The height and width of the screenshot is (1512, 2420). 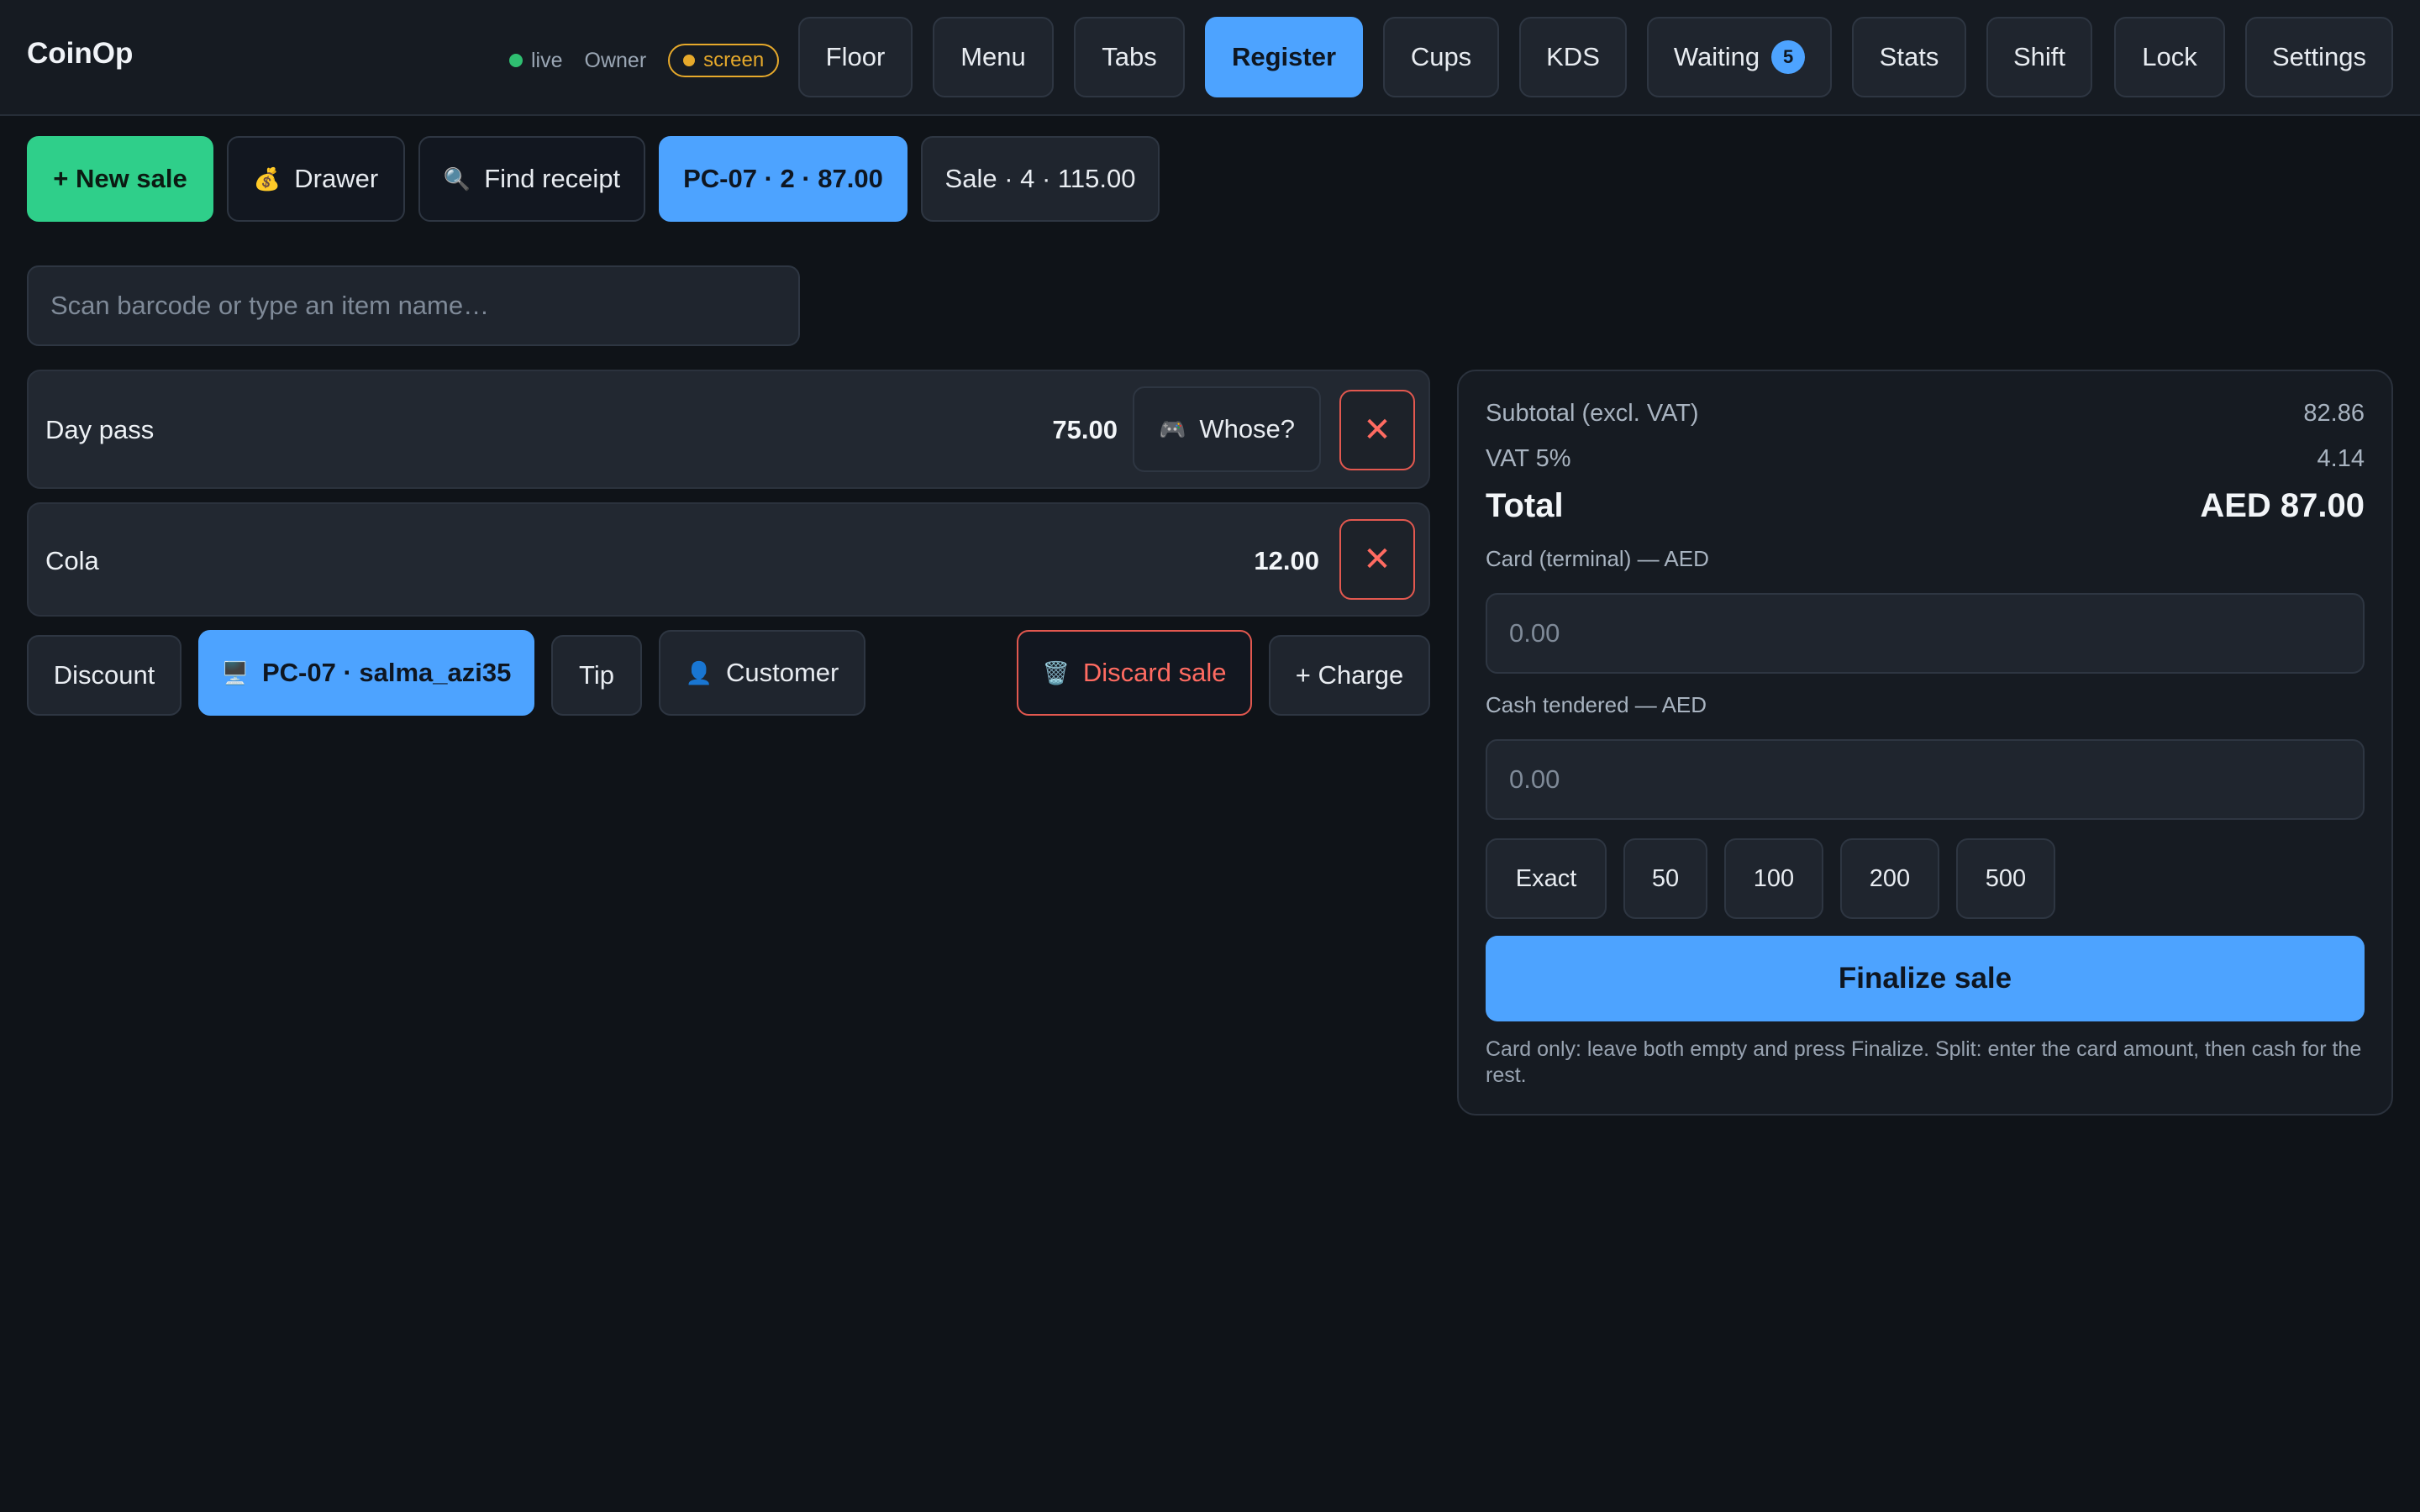 I want to click on tip-button: Tip, so click(x=597, y=675).